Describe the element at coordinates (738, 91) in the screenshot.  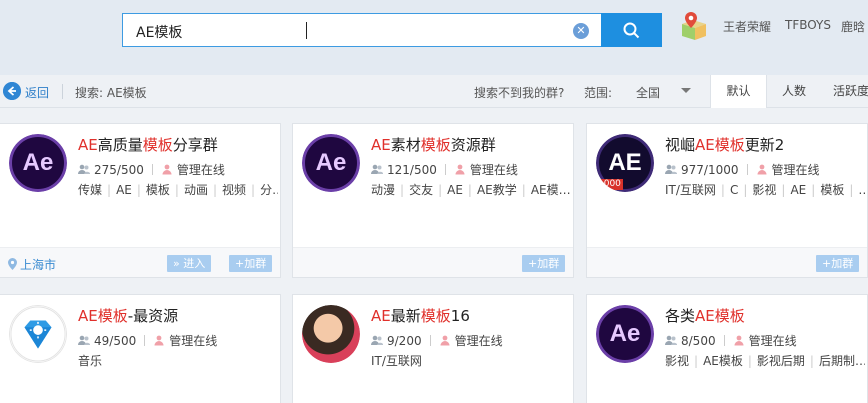
I see `tab-sort-default: 默认` at that location.